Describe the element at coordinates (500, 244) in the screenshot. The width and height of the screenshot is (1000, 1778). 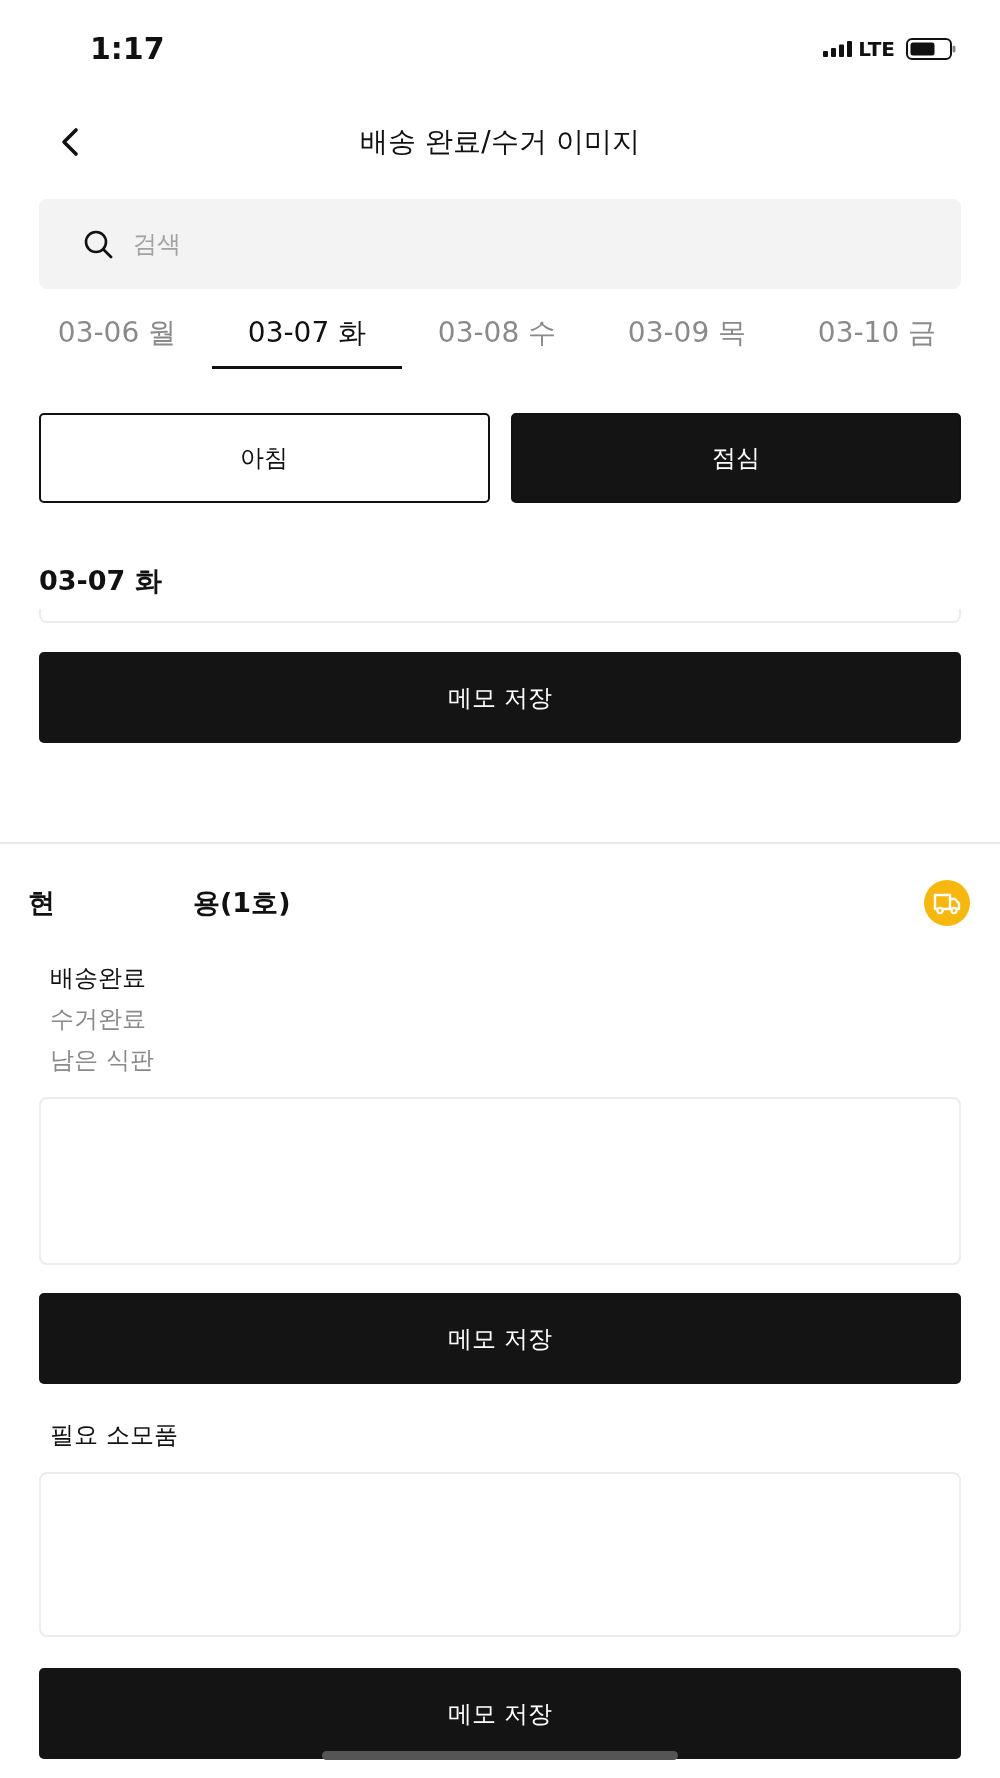
I see `search-field: 검색` at that location.